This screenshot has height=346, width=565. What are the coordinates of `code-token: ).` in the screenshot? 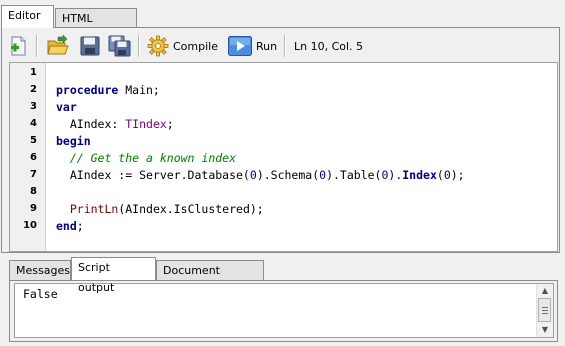 It's located at (395, 175).